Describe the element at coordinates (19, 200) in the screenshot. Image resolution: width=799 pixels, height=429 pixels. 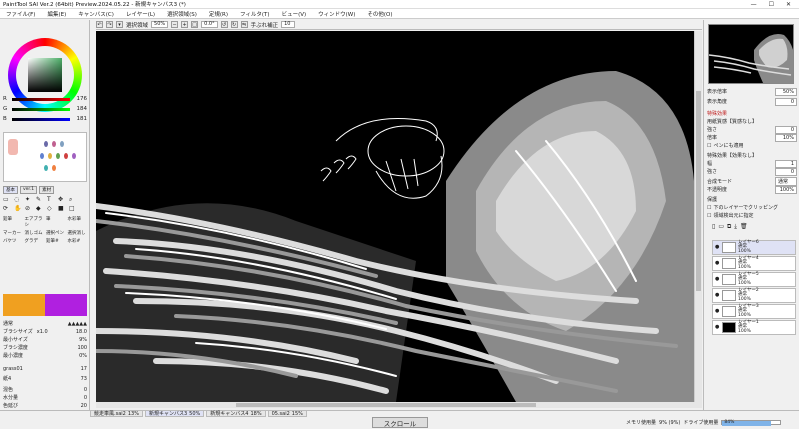
I see `lasso-icon: ◌` at that location.